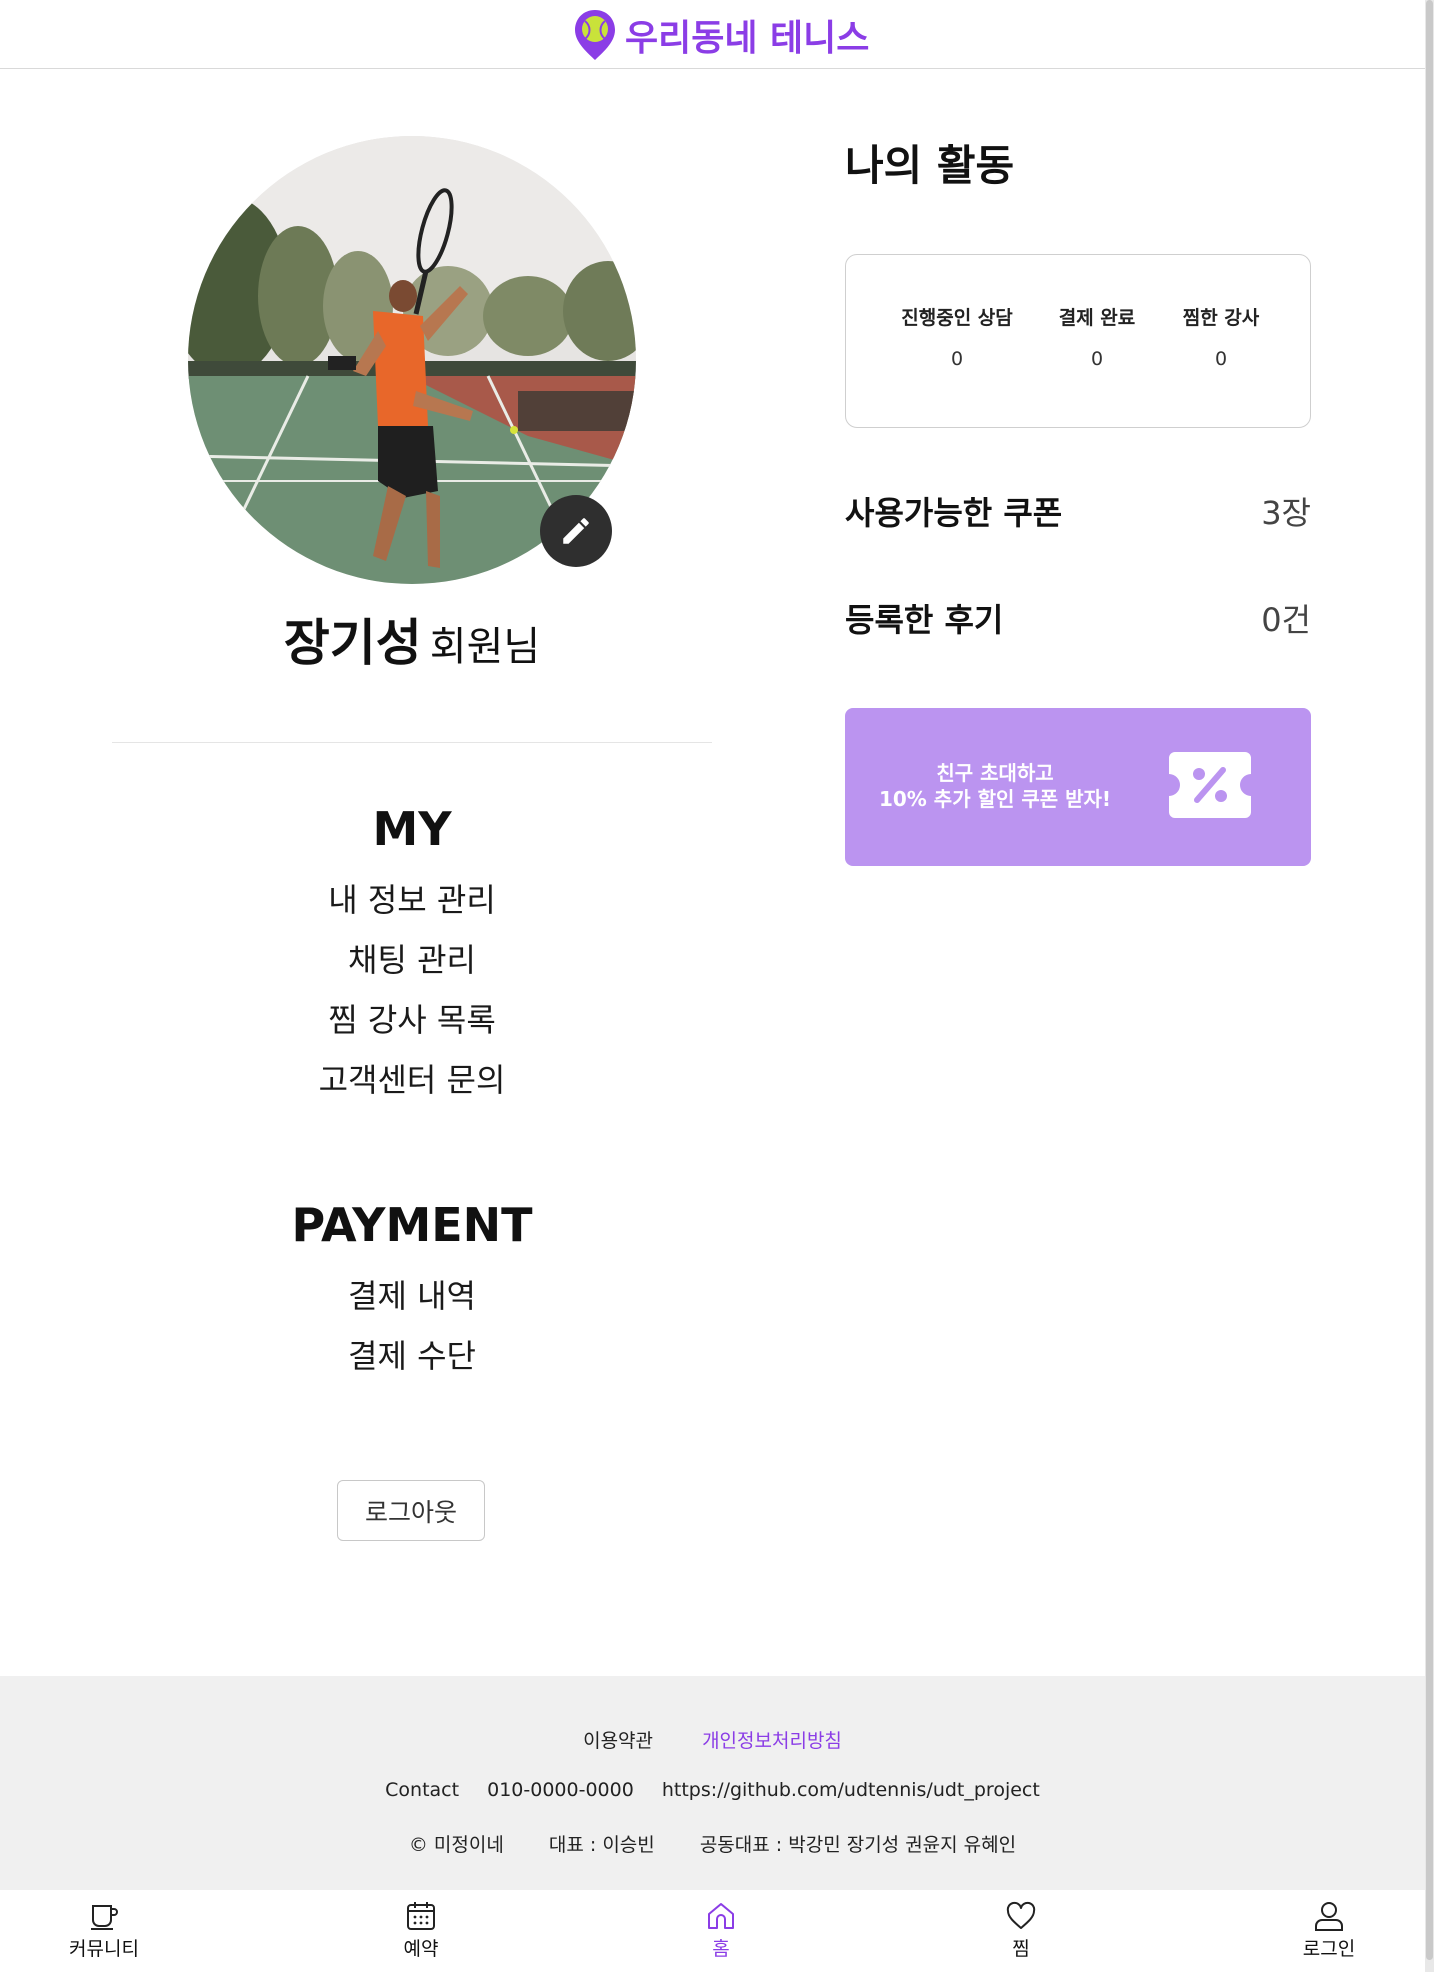  Describe the element at coordinates (421, 1916) in the screenshot. I see `calendar-icon` at that location.